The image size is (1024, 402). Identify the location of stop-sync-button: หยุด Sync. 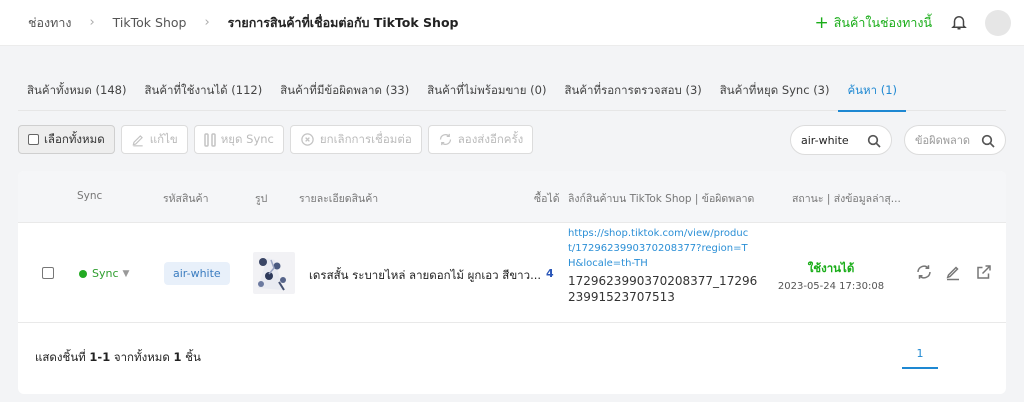
(238, 139).